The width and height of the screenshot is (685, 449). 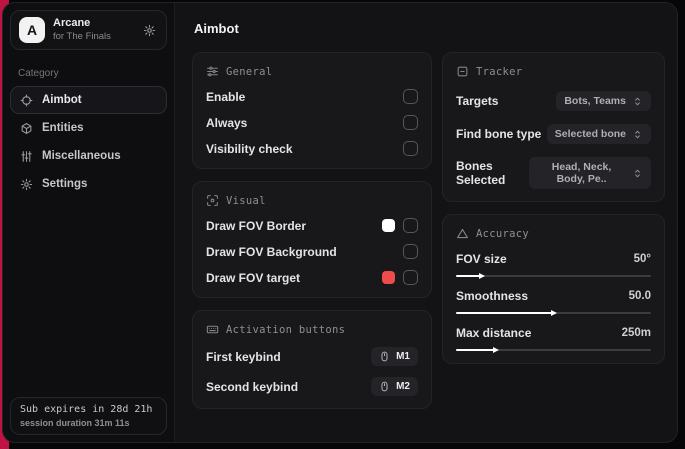 What do you see at coordinates (410, 225) in the screenshot?
I see `draw-fov-border-checkbox` at bounding box center [410, 225].